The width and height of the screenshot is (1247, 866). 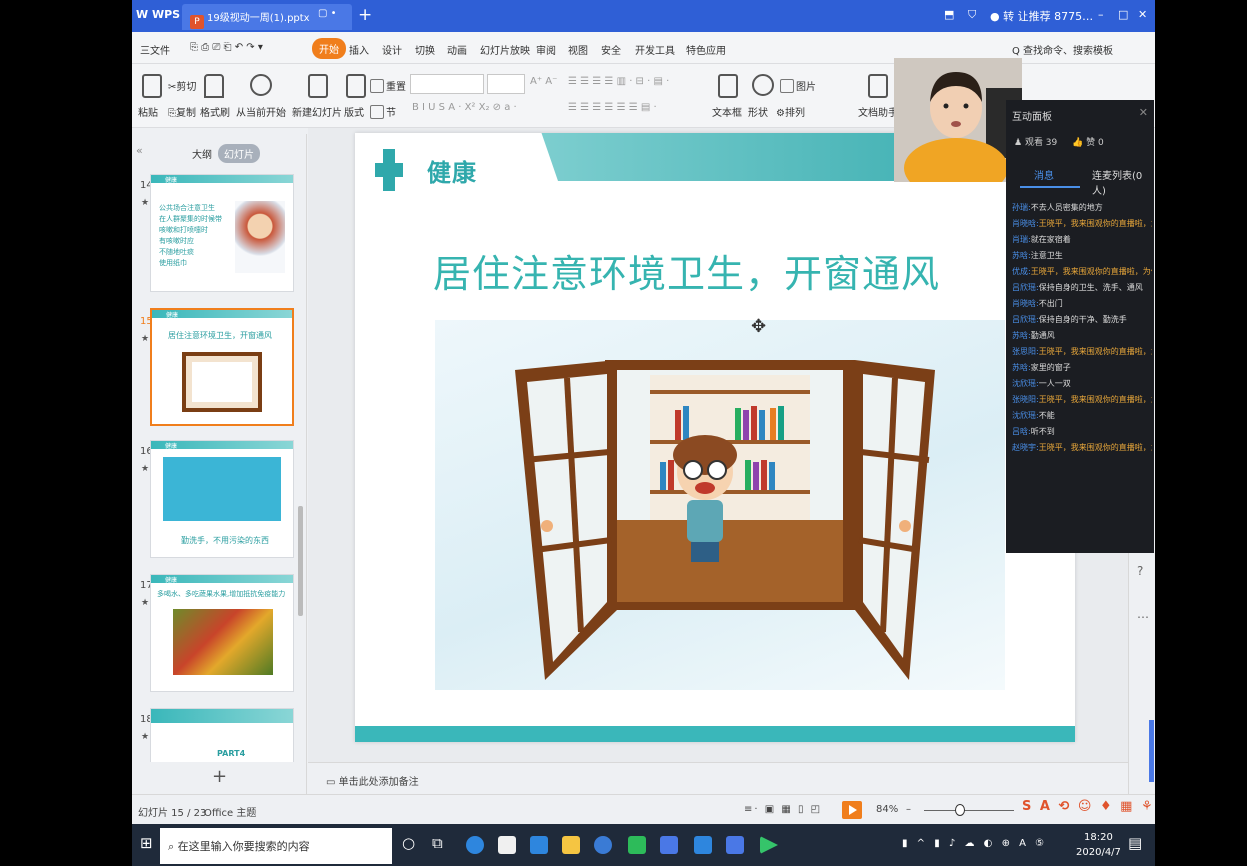 I want to click on chat-message: 赵晓宇:王晓平，我来围观你的直播啦，为你点赞!, so click(x=1082, y=448).